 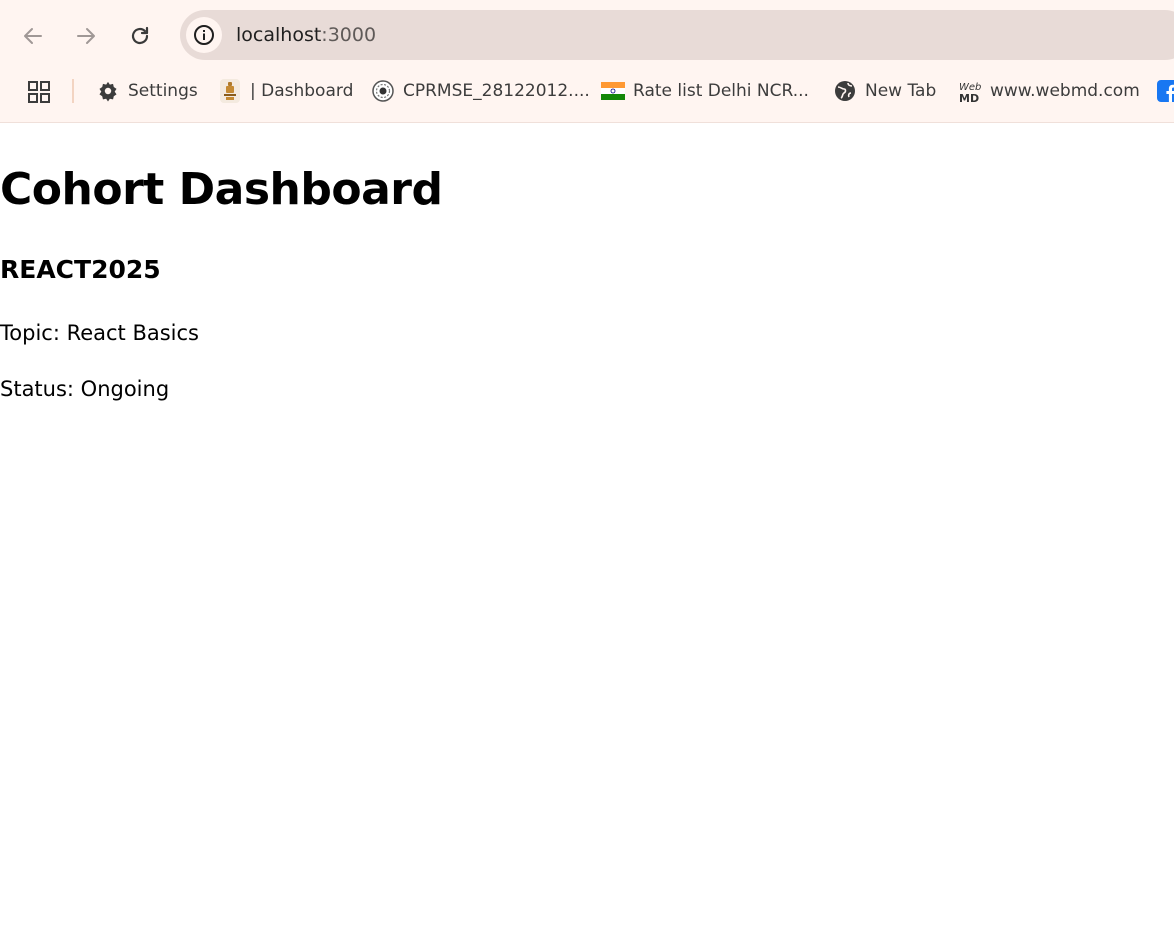 What do you see at coordinates (302, 91) in the screenshot?
I see `bookmark-label: | Dashboard` at bounding box center [302, 91].